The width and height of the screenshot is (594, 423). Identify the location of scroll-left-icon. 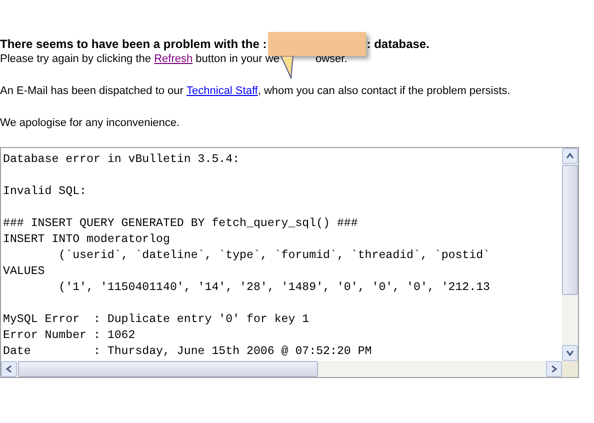
(9, 369).